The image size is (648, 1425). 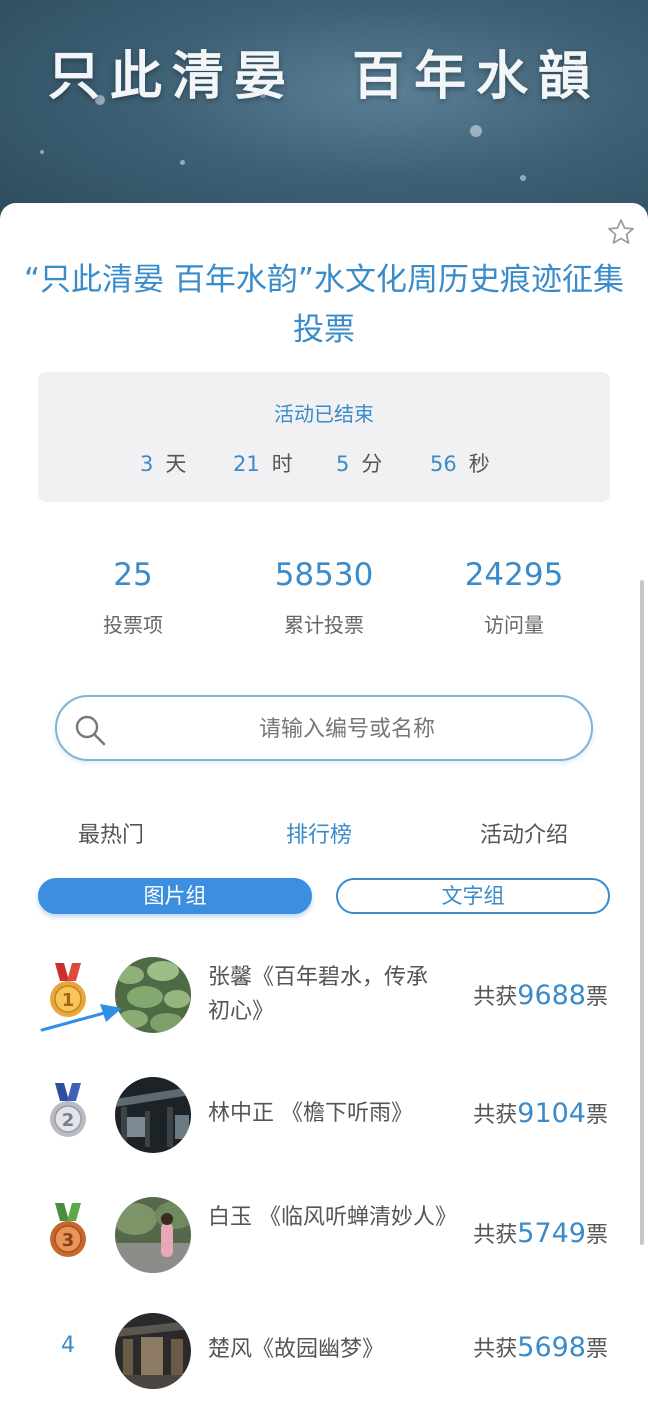 What do you see at coordinates (263, 464) in the screenshot?
I see `countdown-hours: 21 时` at bounding box center [263, 464].